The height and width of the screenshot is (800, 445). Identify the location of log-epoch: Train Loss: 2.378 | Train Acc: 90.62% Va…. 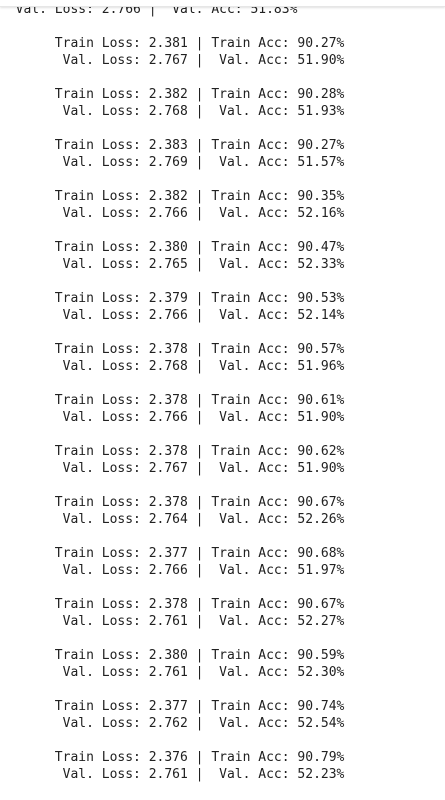
(222, 468).